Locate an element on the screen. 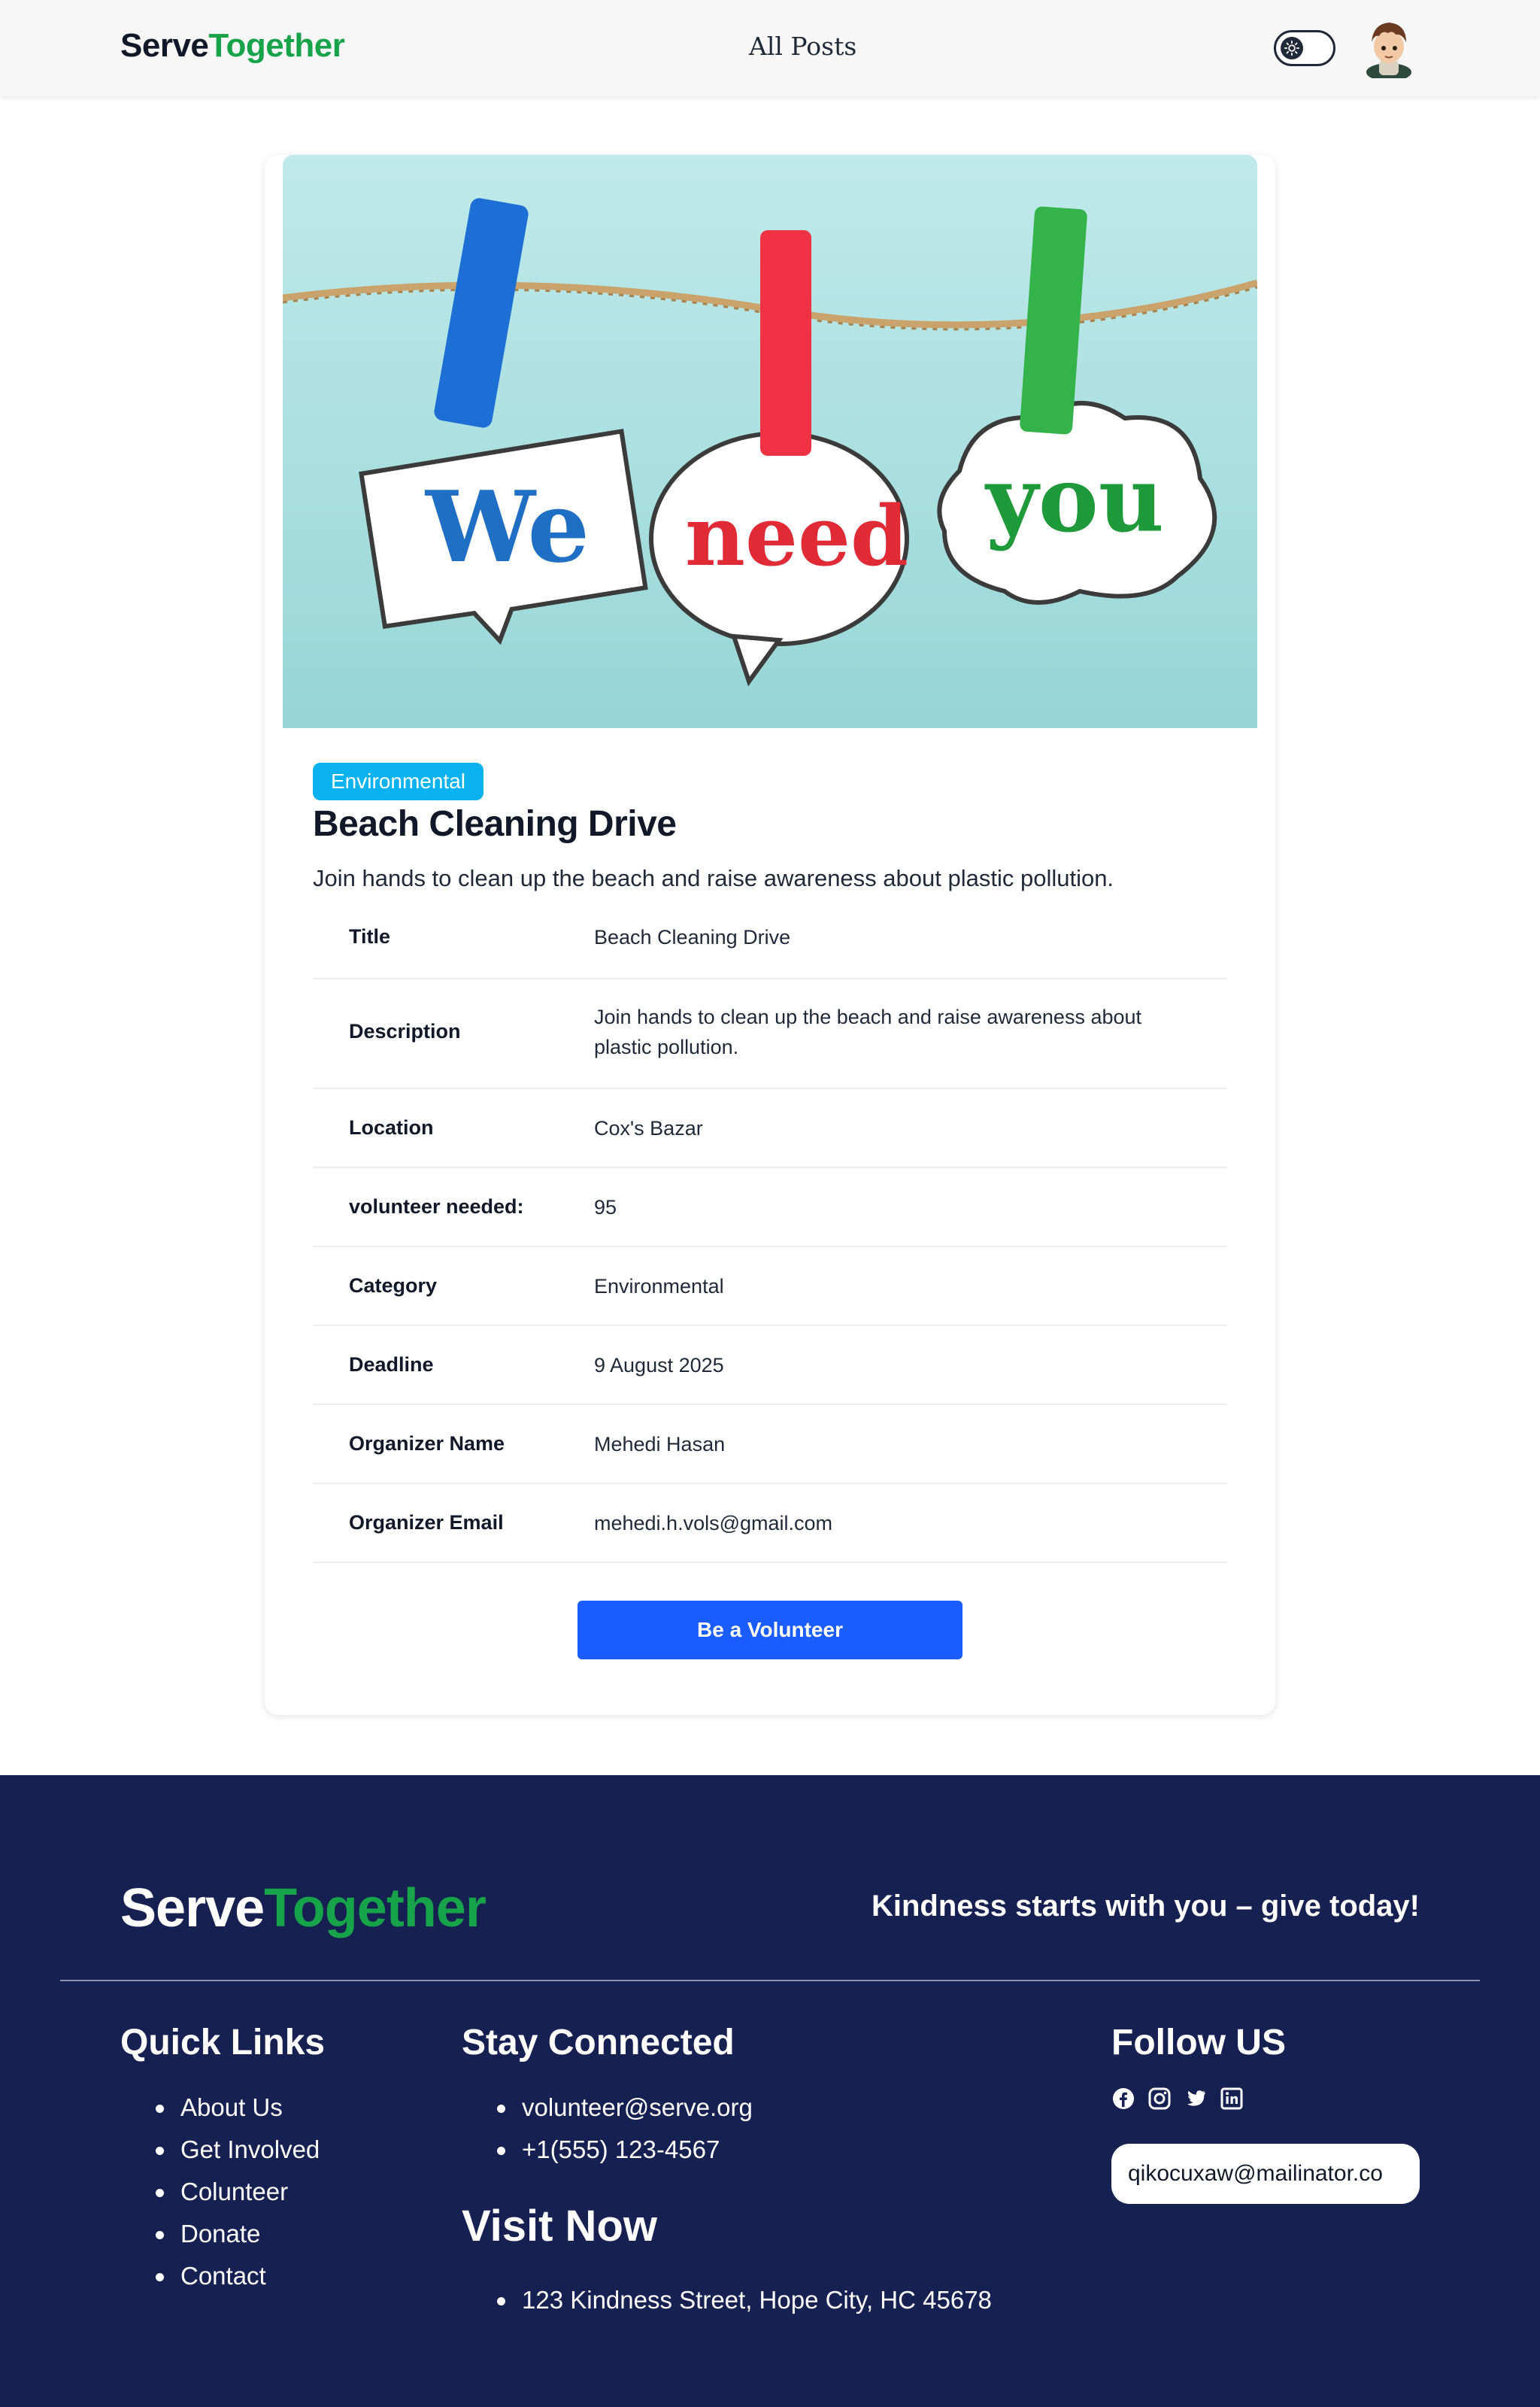 Image resolution: width=1540 pixels, height=2407 pixels. twitter-icon is located at coordinates (1196, 2099).